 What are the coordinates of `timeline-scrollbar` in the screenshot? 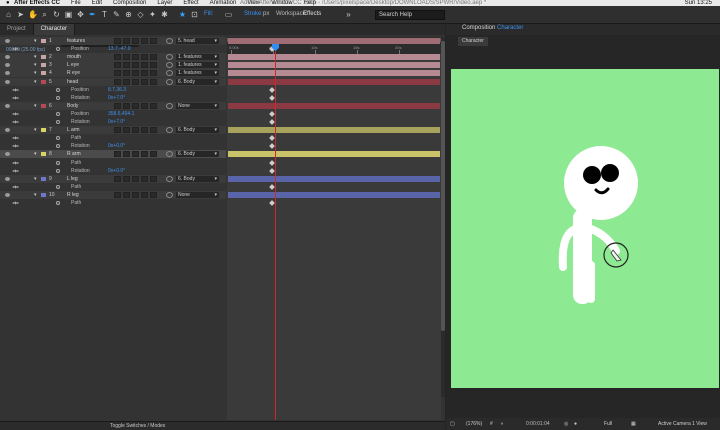 It's located at (443, 217).